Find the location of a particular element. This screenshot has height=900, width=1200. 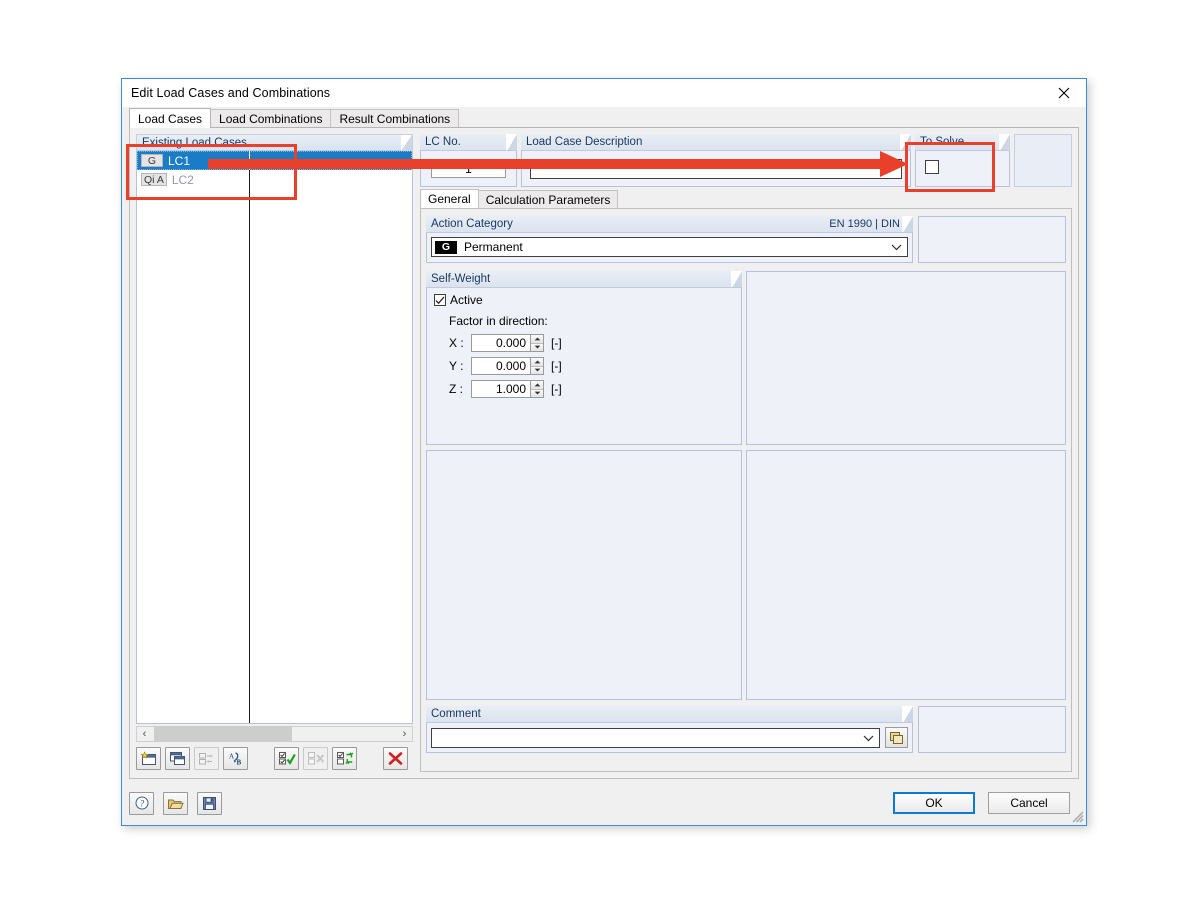

factor-x-input: 0.000 is located at coordinates (501, 343).